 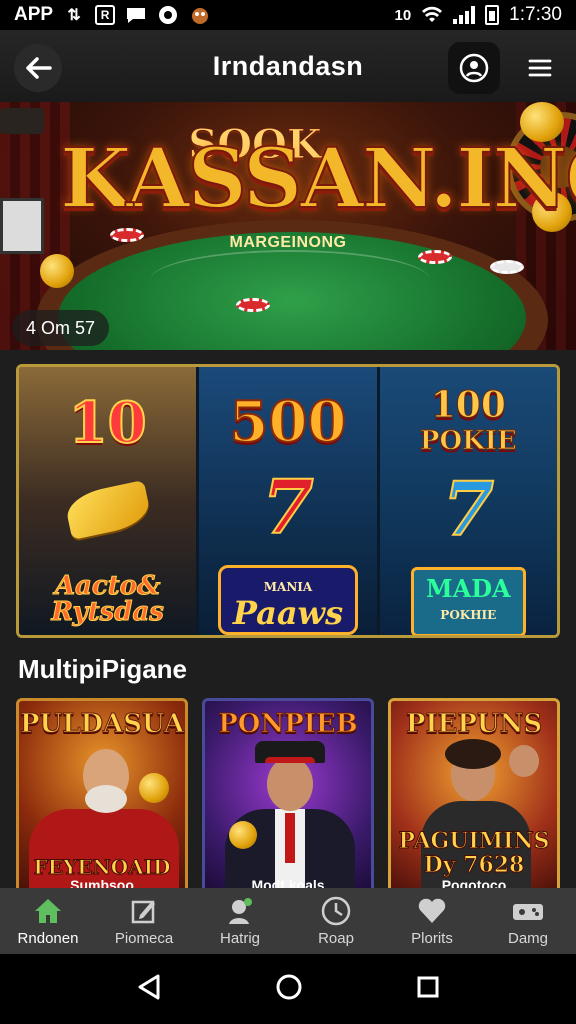 I want to click on banana-icon, so click(x=107, y=510).